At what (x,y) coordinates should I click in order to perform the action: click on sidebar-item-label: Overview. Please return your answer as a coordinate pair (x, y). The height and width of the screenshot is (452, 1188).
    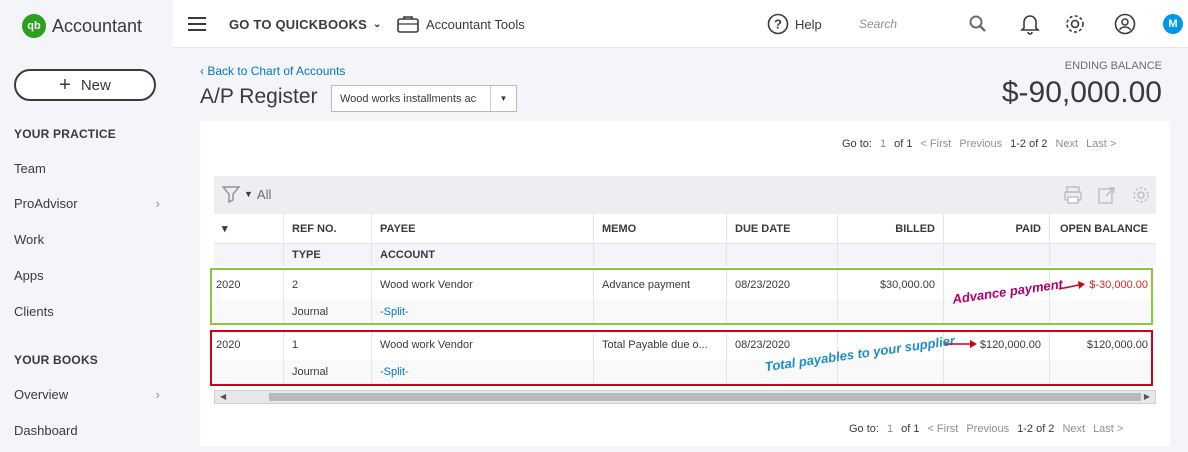
    Looking at the image, I should click on (41, 394).